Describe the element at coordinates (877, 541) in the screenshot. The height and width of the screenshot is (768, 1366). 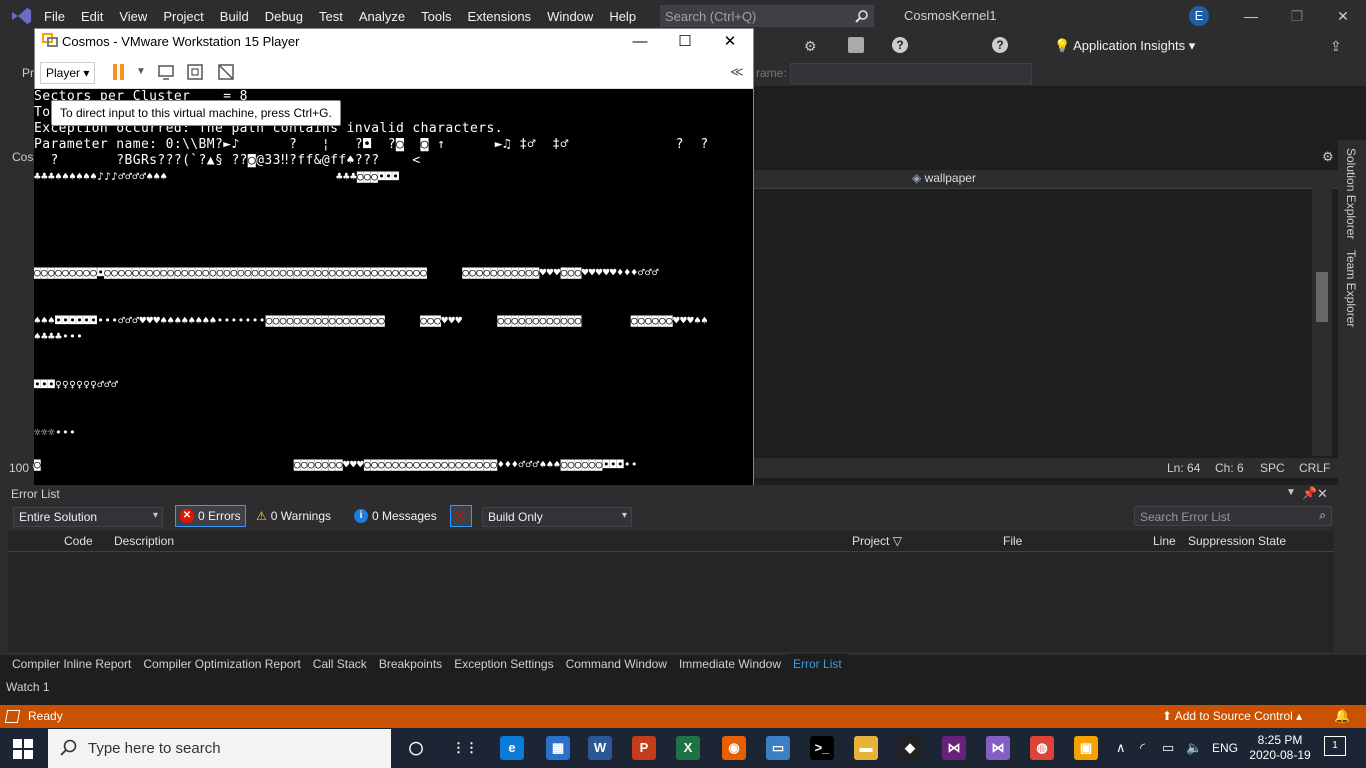
I see `column-project: Project ▽` at that location.